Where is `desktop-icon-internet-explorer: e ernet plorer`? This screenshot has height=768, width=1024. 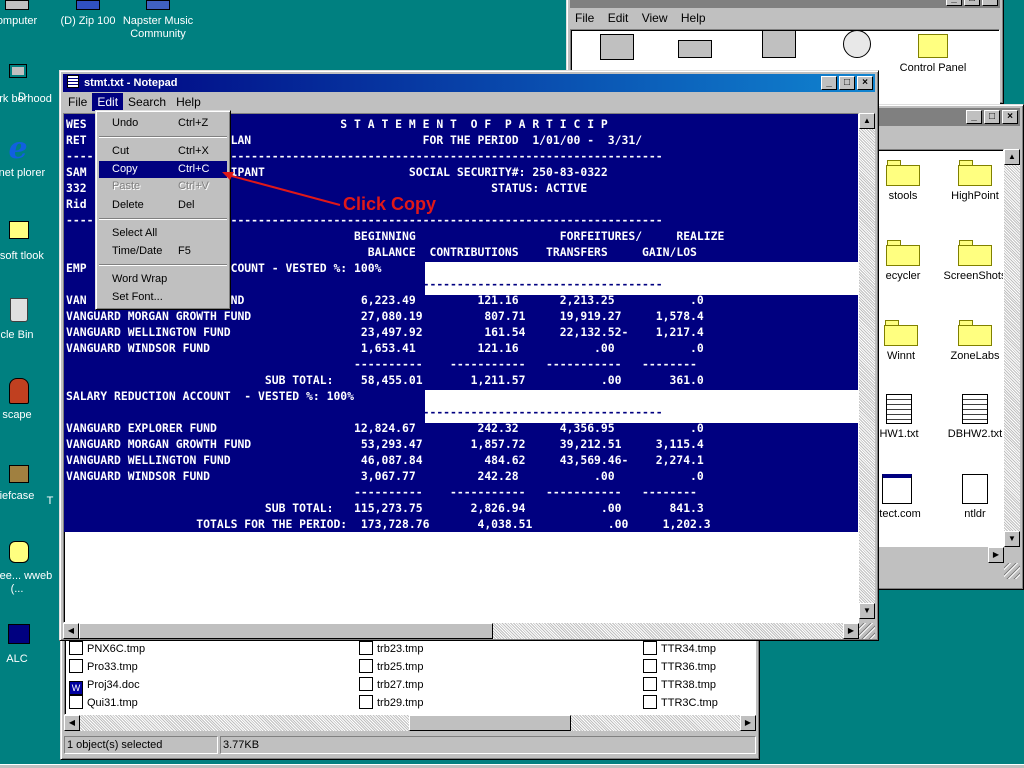
desktop-icon-internet-explorer: e ernet plorer is located at coordinates (27, 157).